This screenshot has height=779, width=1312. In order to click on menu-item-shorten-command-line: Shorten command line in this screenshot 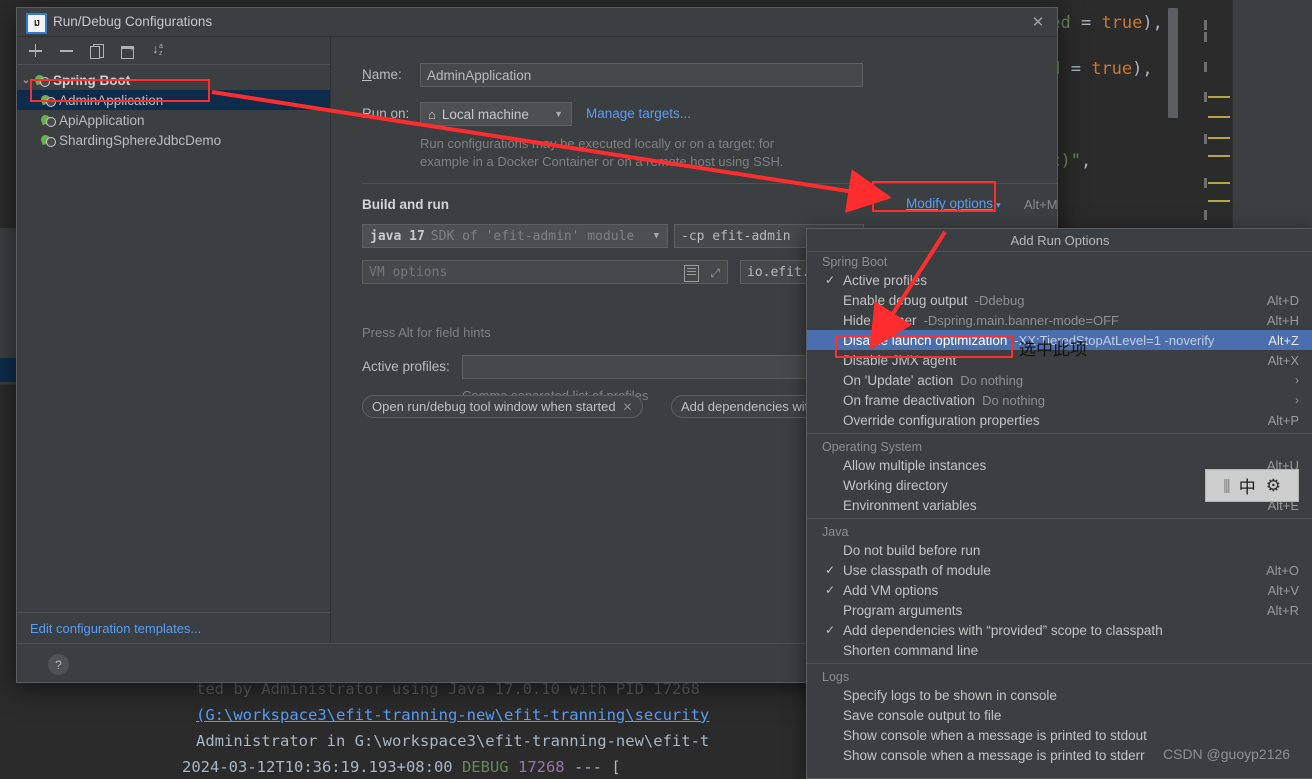, I will do `click(1059, 650)`.